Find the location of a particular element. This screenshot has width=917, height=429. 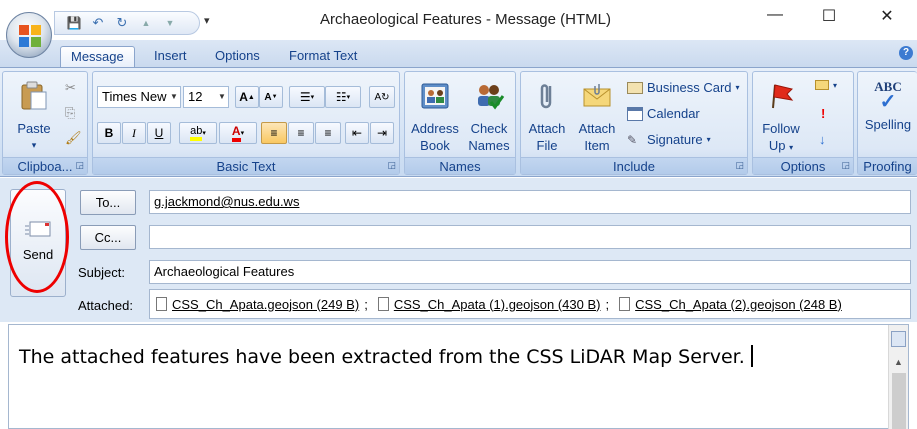

attach-file-label-2: File is located at coordinates (547, 145).